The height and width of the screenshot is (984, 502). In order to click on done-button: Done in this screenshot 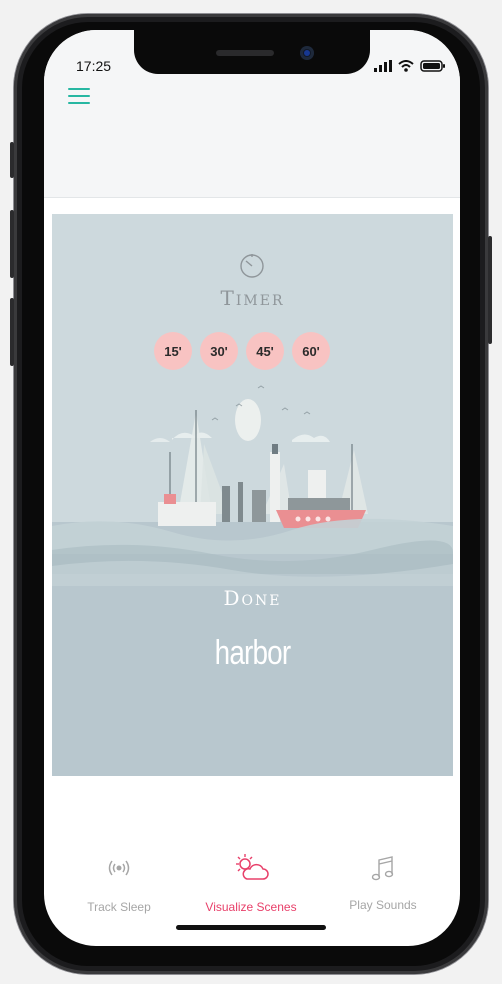, I will do `click(252, 598)`.